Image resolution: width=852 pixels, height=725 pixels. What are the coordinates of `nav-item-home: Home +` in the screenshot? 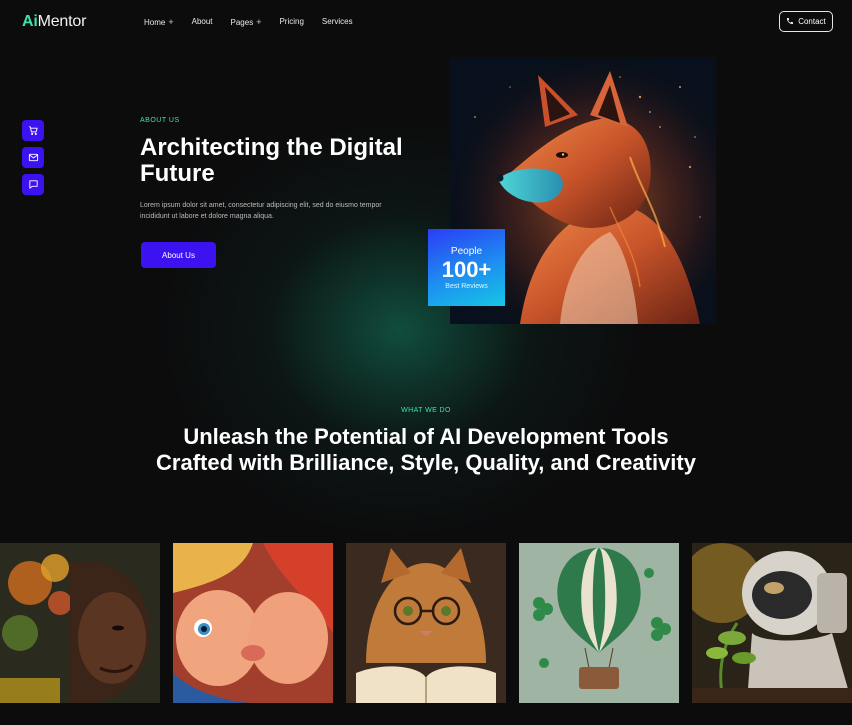 It's located at (159, 22).